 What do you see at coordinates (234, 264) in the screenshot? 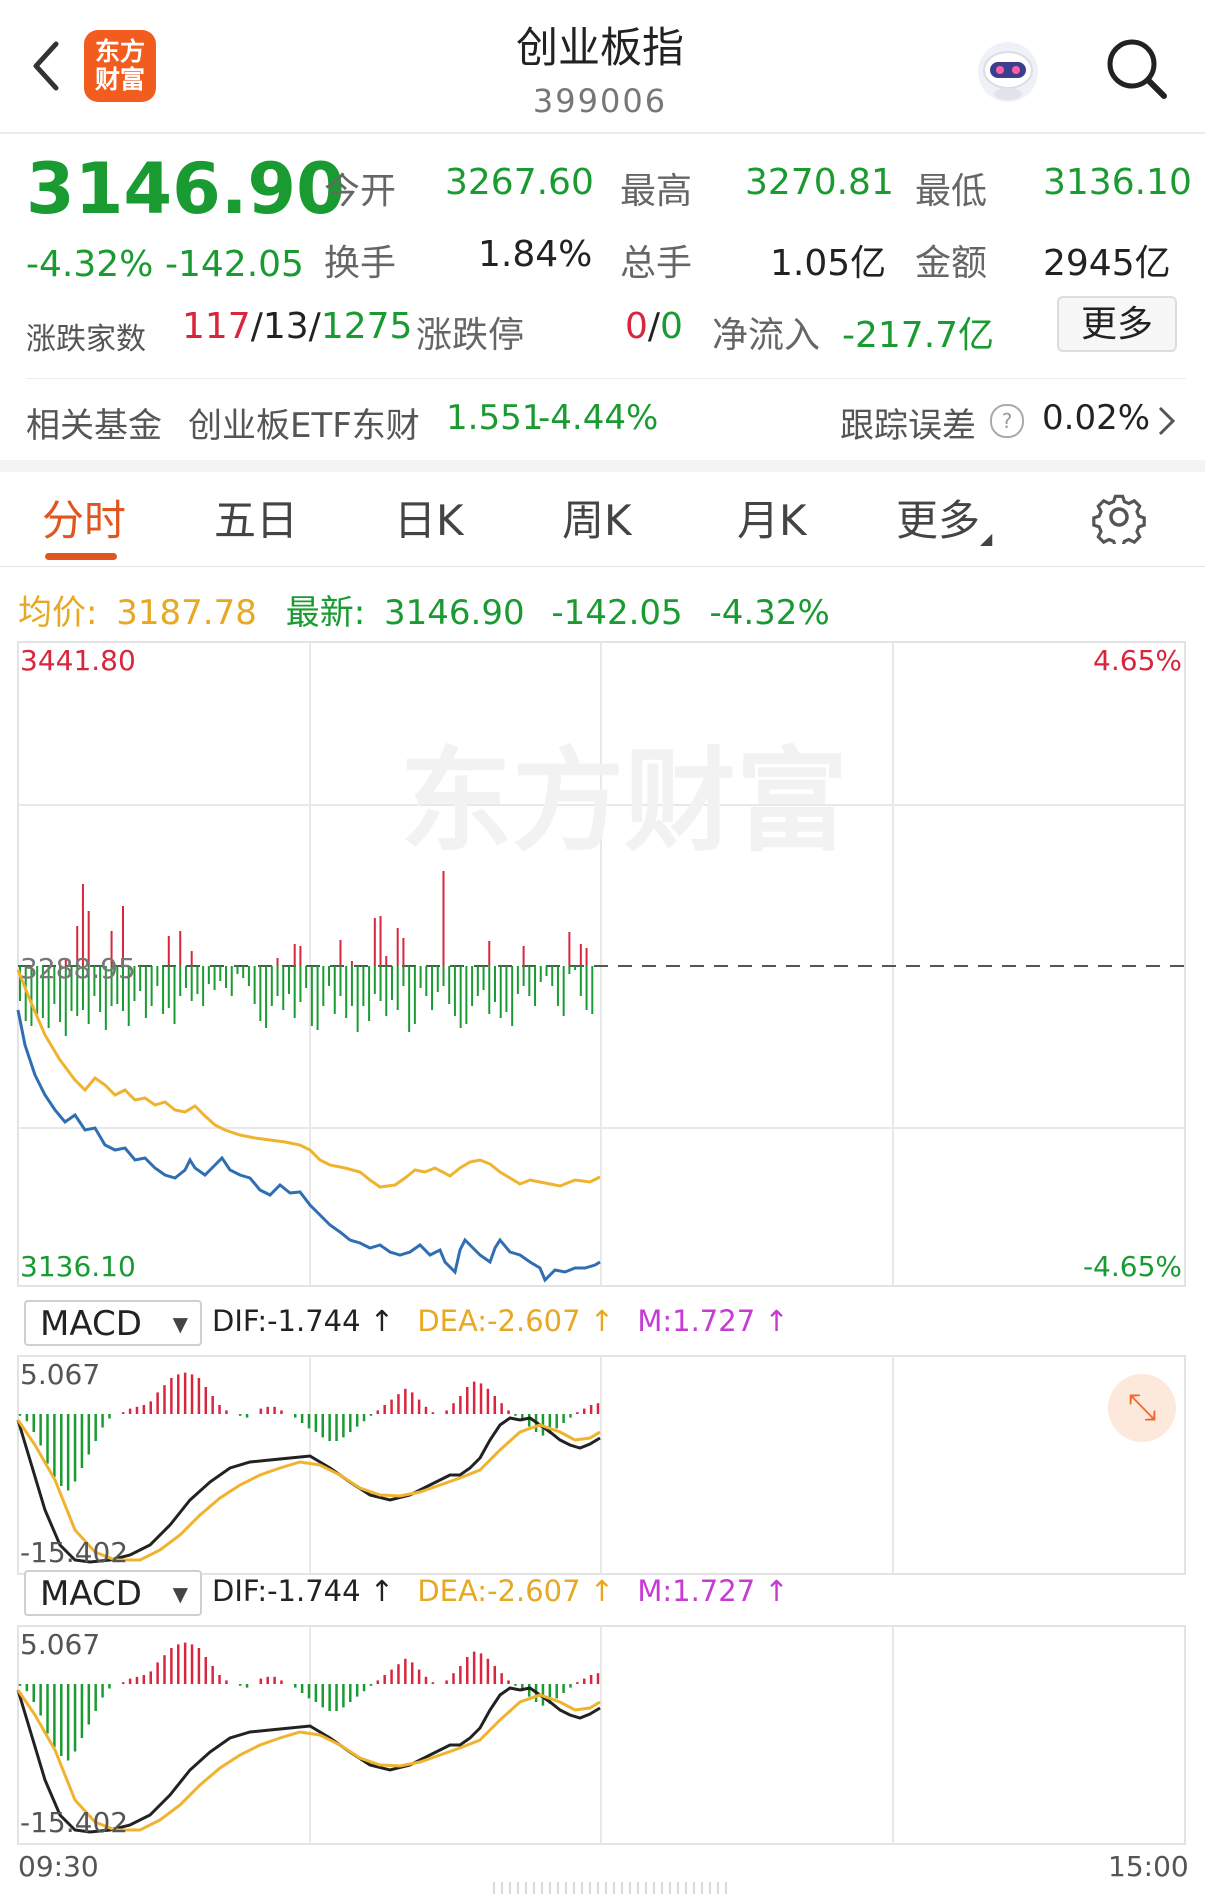
I see `change-amount: -142.05` at bounding box center [234, 264].